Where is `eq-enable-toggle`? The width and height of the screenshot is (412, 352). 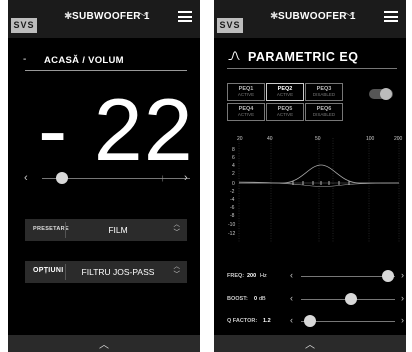
eq-enable-toggle is located at coordinates (381, 94).